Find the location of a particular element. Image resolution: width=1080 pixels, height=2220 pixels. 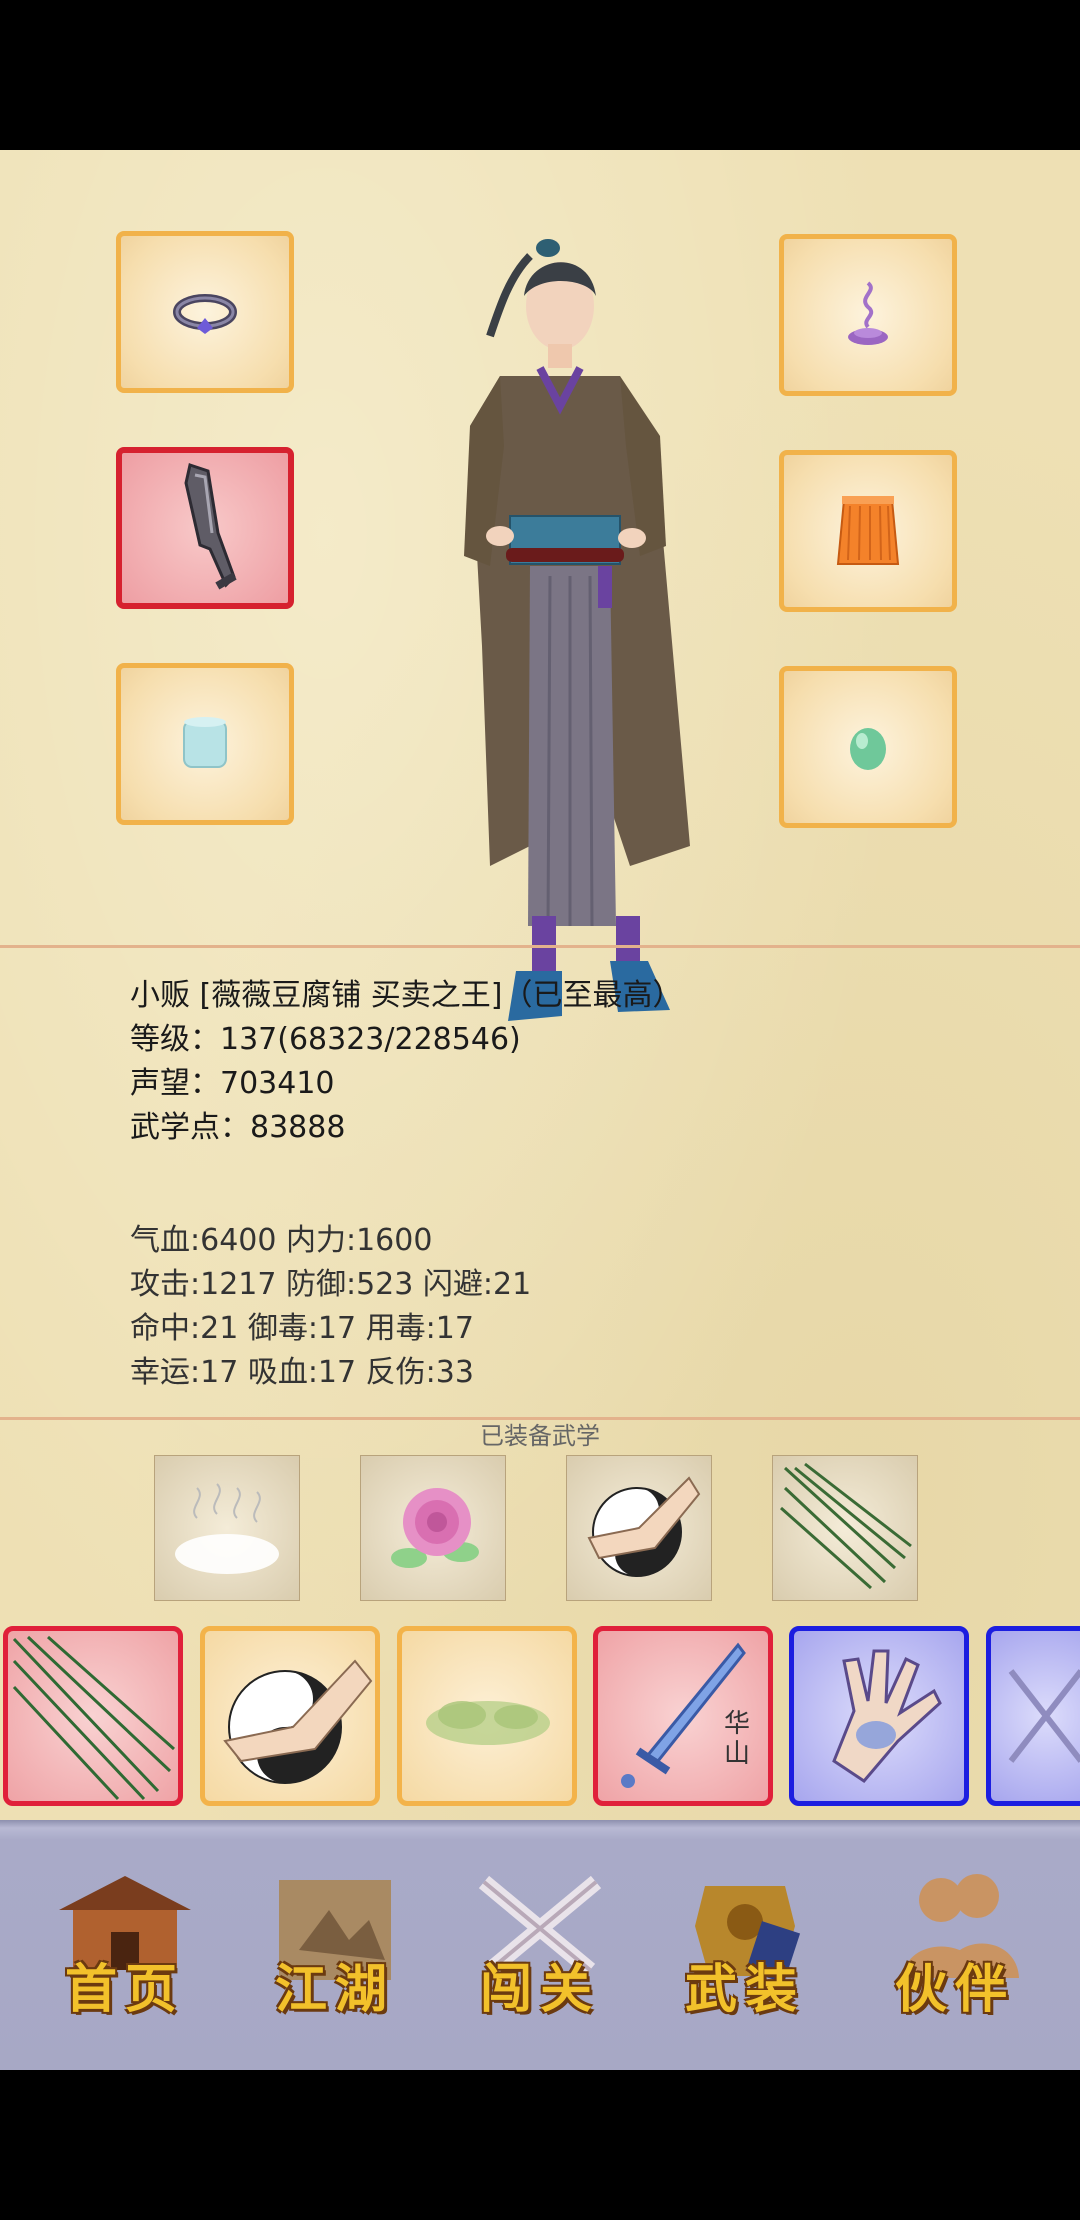

equipped-skill-taiji-palm is located at coordinates (639, 1528).